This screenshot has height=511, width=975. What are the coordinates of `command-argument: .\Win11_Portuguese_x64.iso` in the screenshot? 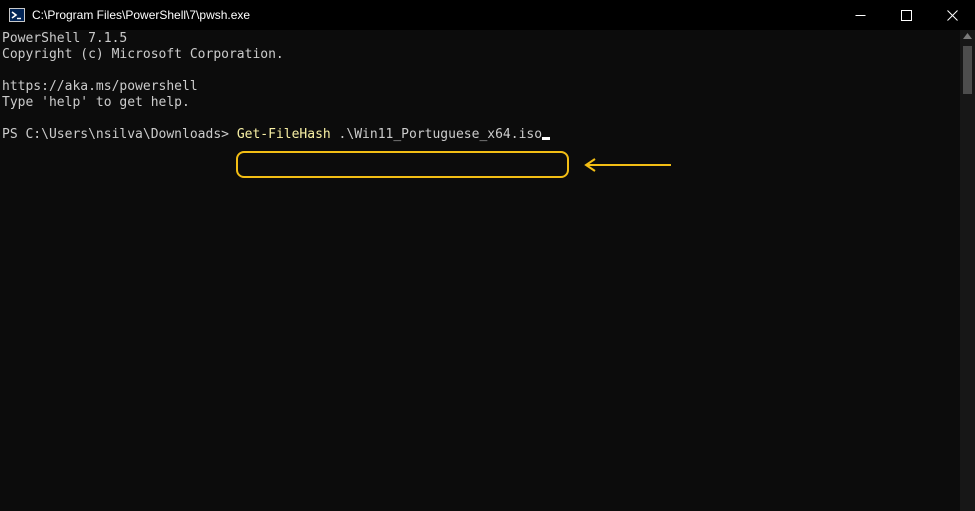 It's located at (436, 134).